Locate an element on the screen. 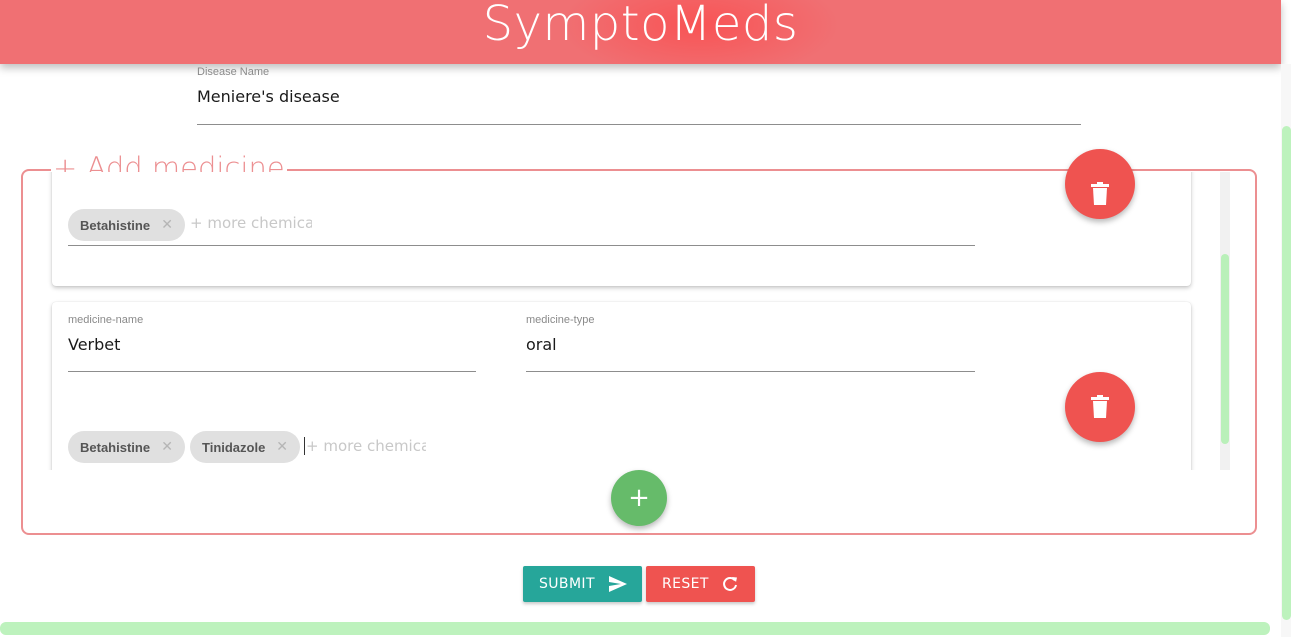 The width and height of the screenshot is (1291, 637). reset-label: RESET is located at coordinates (685, 584).